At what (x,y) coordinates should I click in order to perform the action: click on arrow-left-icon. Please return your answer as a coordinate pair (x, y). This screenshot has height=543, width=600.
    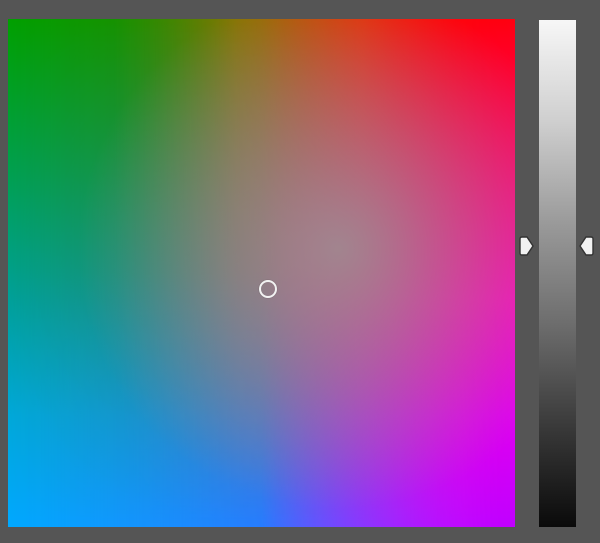
    Looking at the image, I should click on (586, 246).